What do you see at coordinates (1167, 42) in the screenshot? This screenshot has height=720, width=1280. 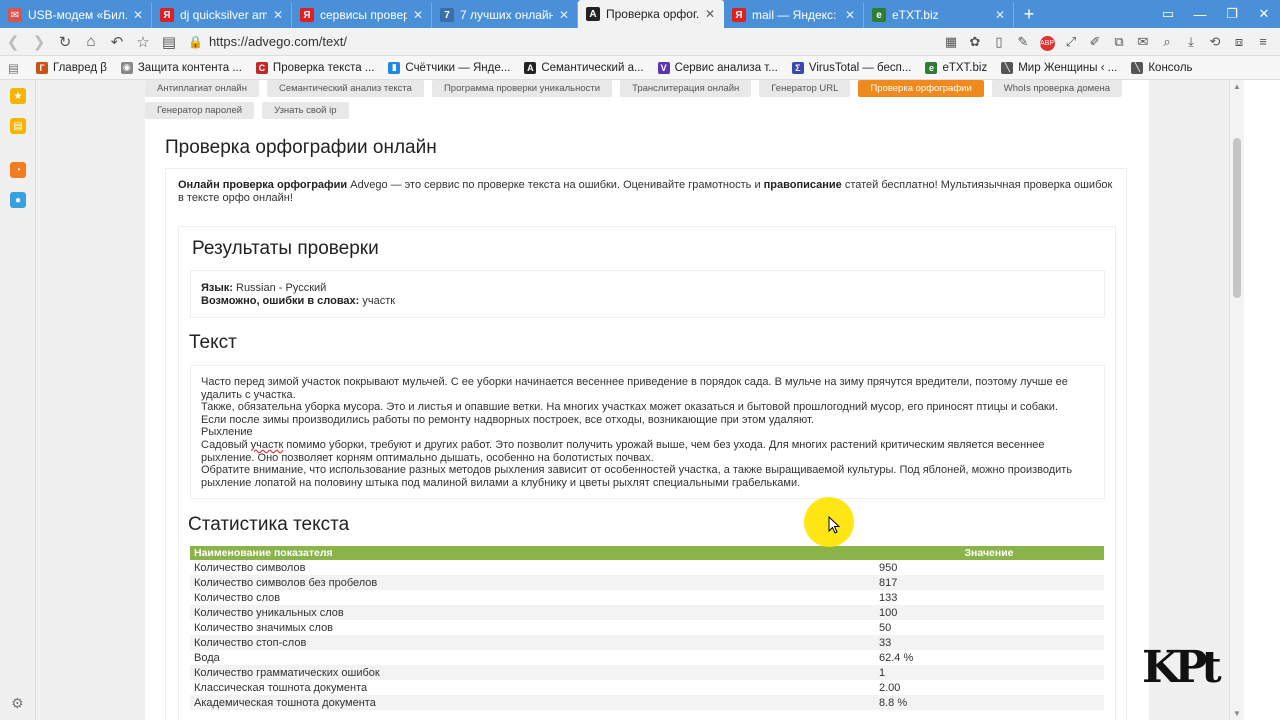 I see `search-icon: ⌕` at bounding box center [1167, 42].